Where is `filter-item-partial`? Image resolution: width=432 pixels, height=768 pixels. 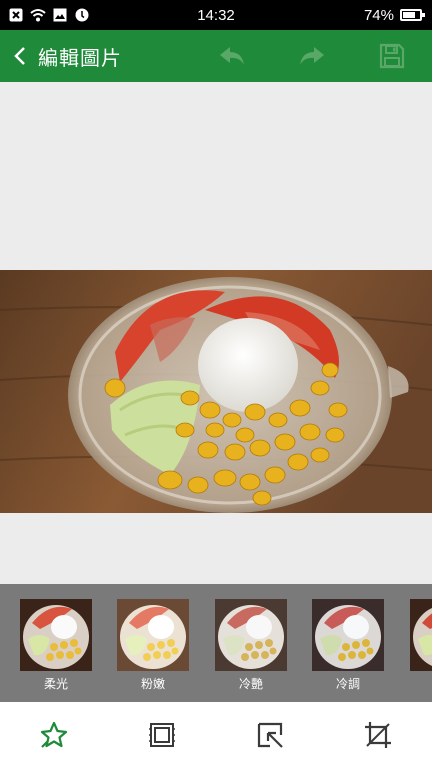 filter-item-partial is located at coordinates (421, 635).